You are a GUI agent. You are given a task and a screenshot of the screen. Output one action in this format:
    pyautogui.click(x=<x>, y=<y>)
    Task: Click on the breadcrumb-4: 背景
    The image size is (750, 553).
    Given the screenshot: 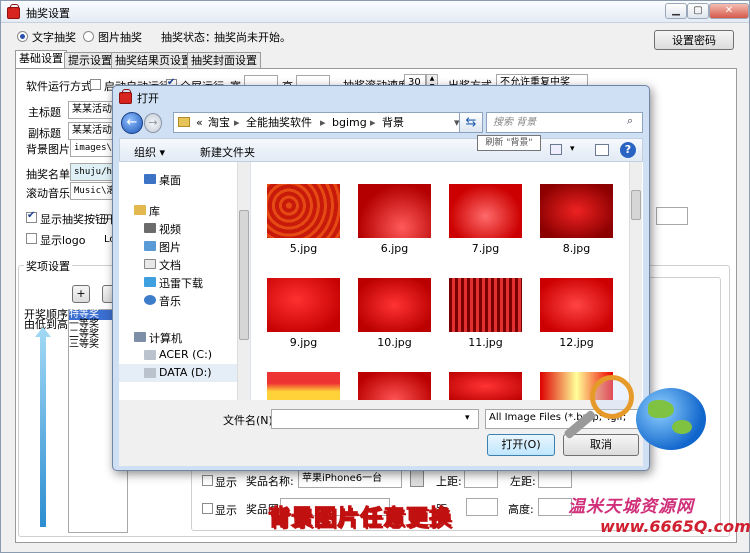 What is the action you would take?
    pyautogui.click(x=393, y=122)
    